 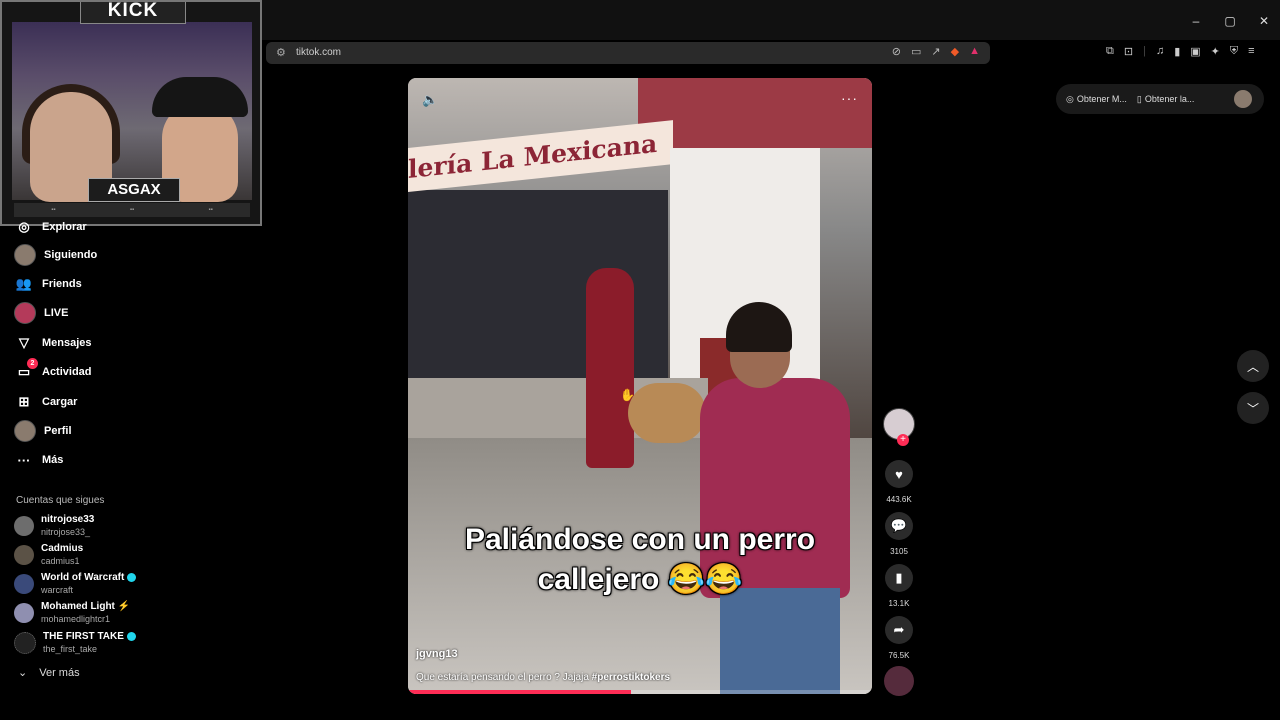 What do you see at coordinates (66, 532) in the screenshot?
I see `account-username: nitrojose33_` at bounding box center [66, 532].